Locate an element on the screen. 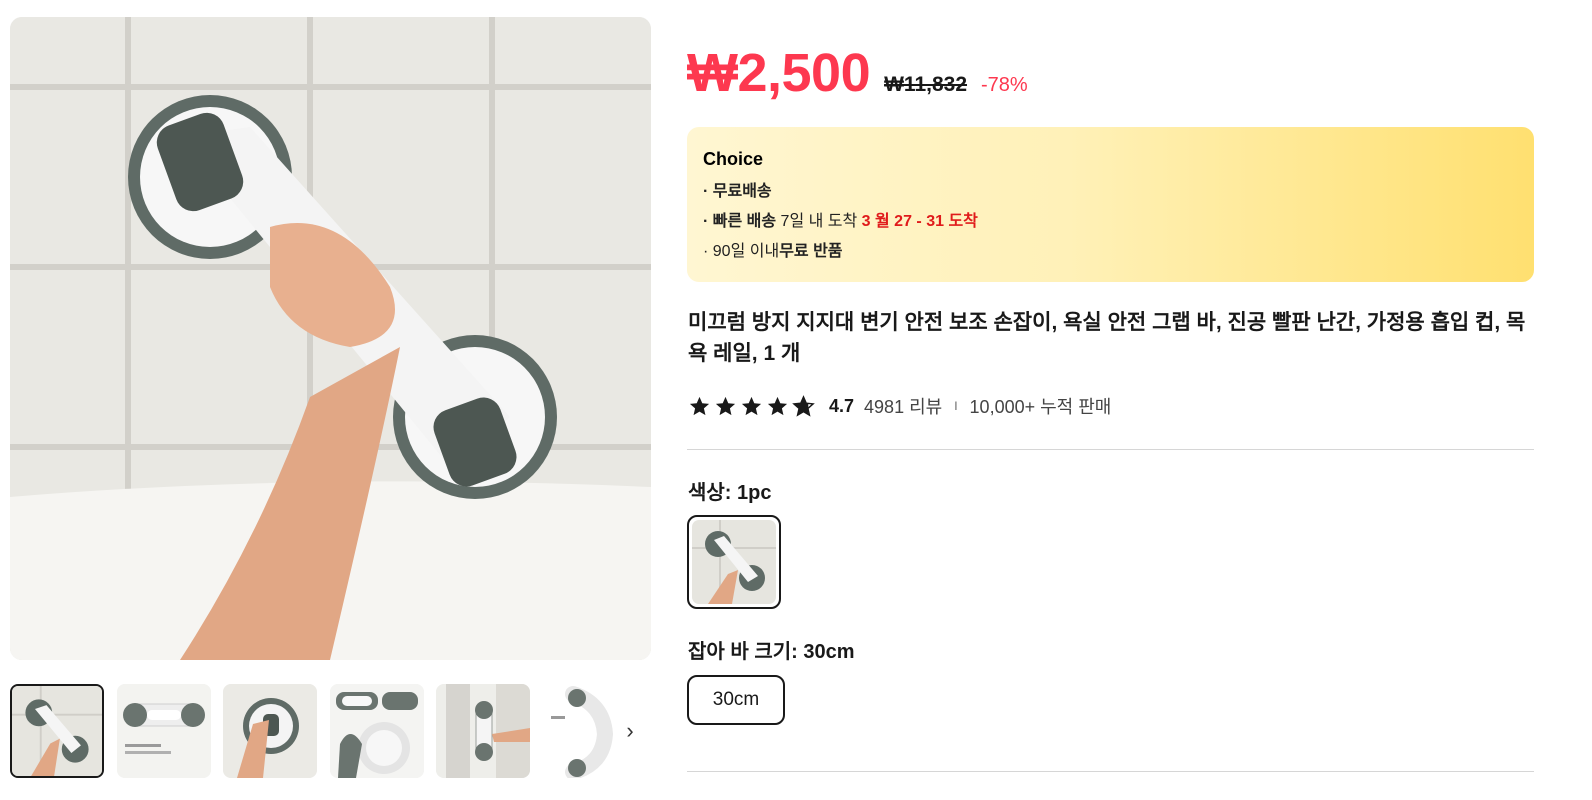  free-return-line: · 90일 이내무료 반품 is located at coordinates (1110, 252).